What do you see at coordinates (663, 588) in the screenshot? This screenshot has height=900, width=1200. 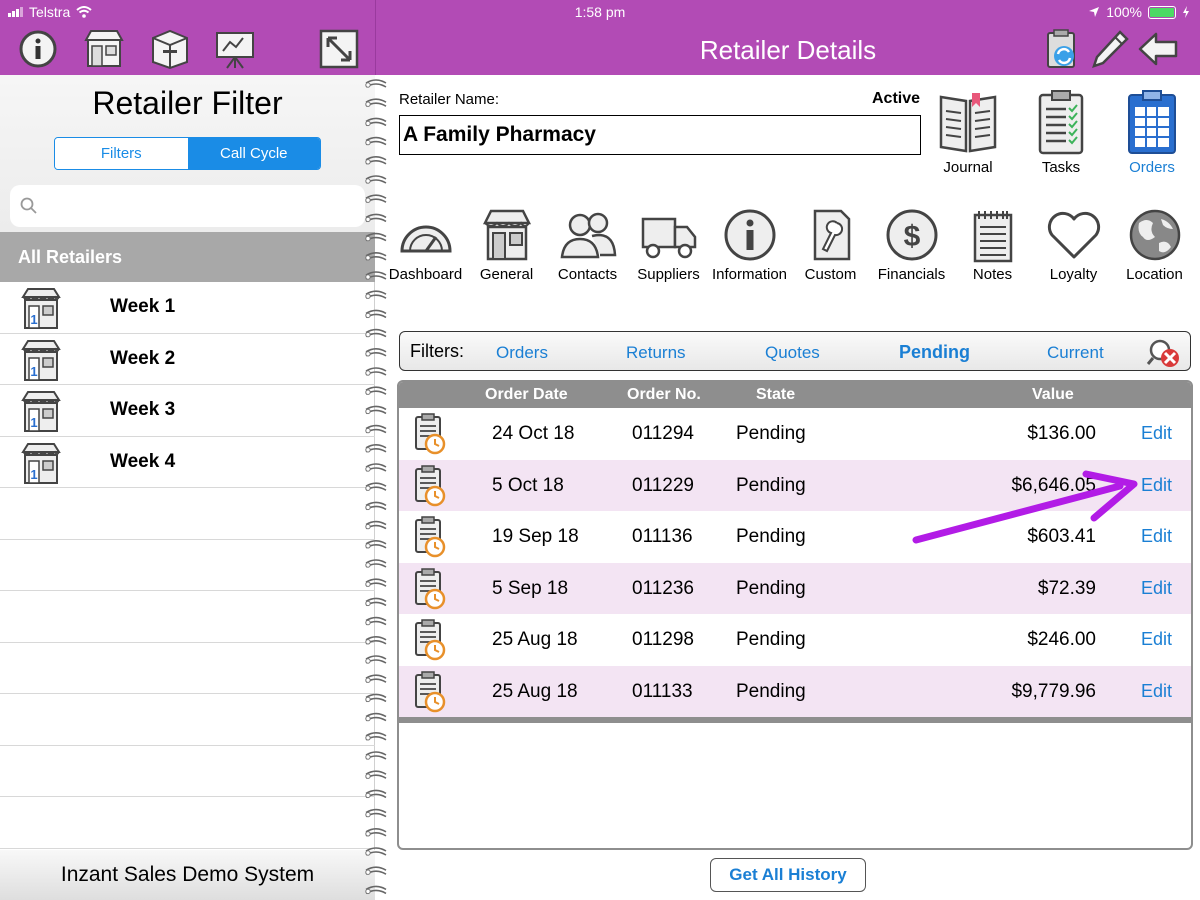 I see `cell-order-no: 011236` at bounding box center [663, 588].